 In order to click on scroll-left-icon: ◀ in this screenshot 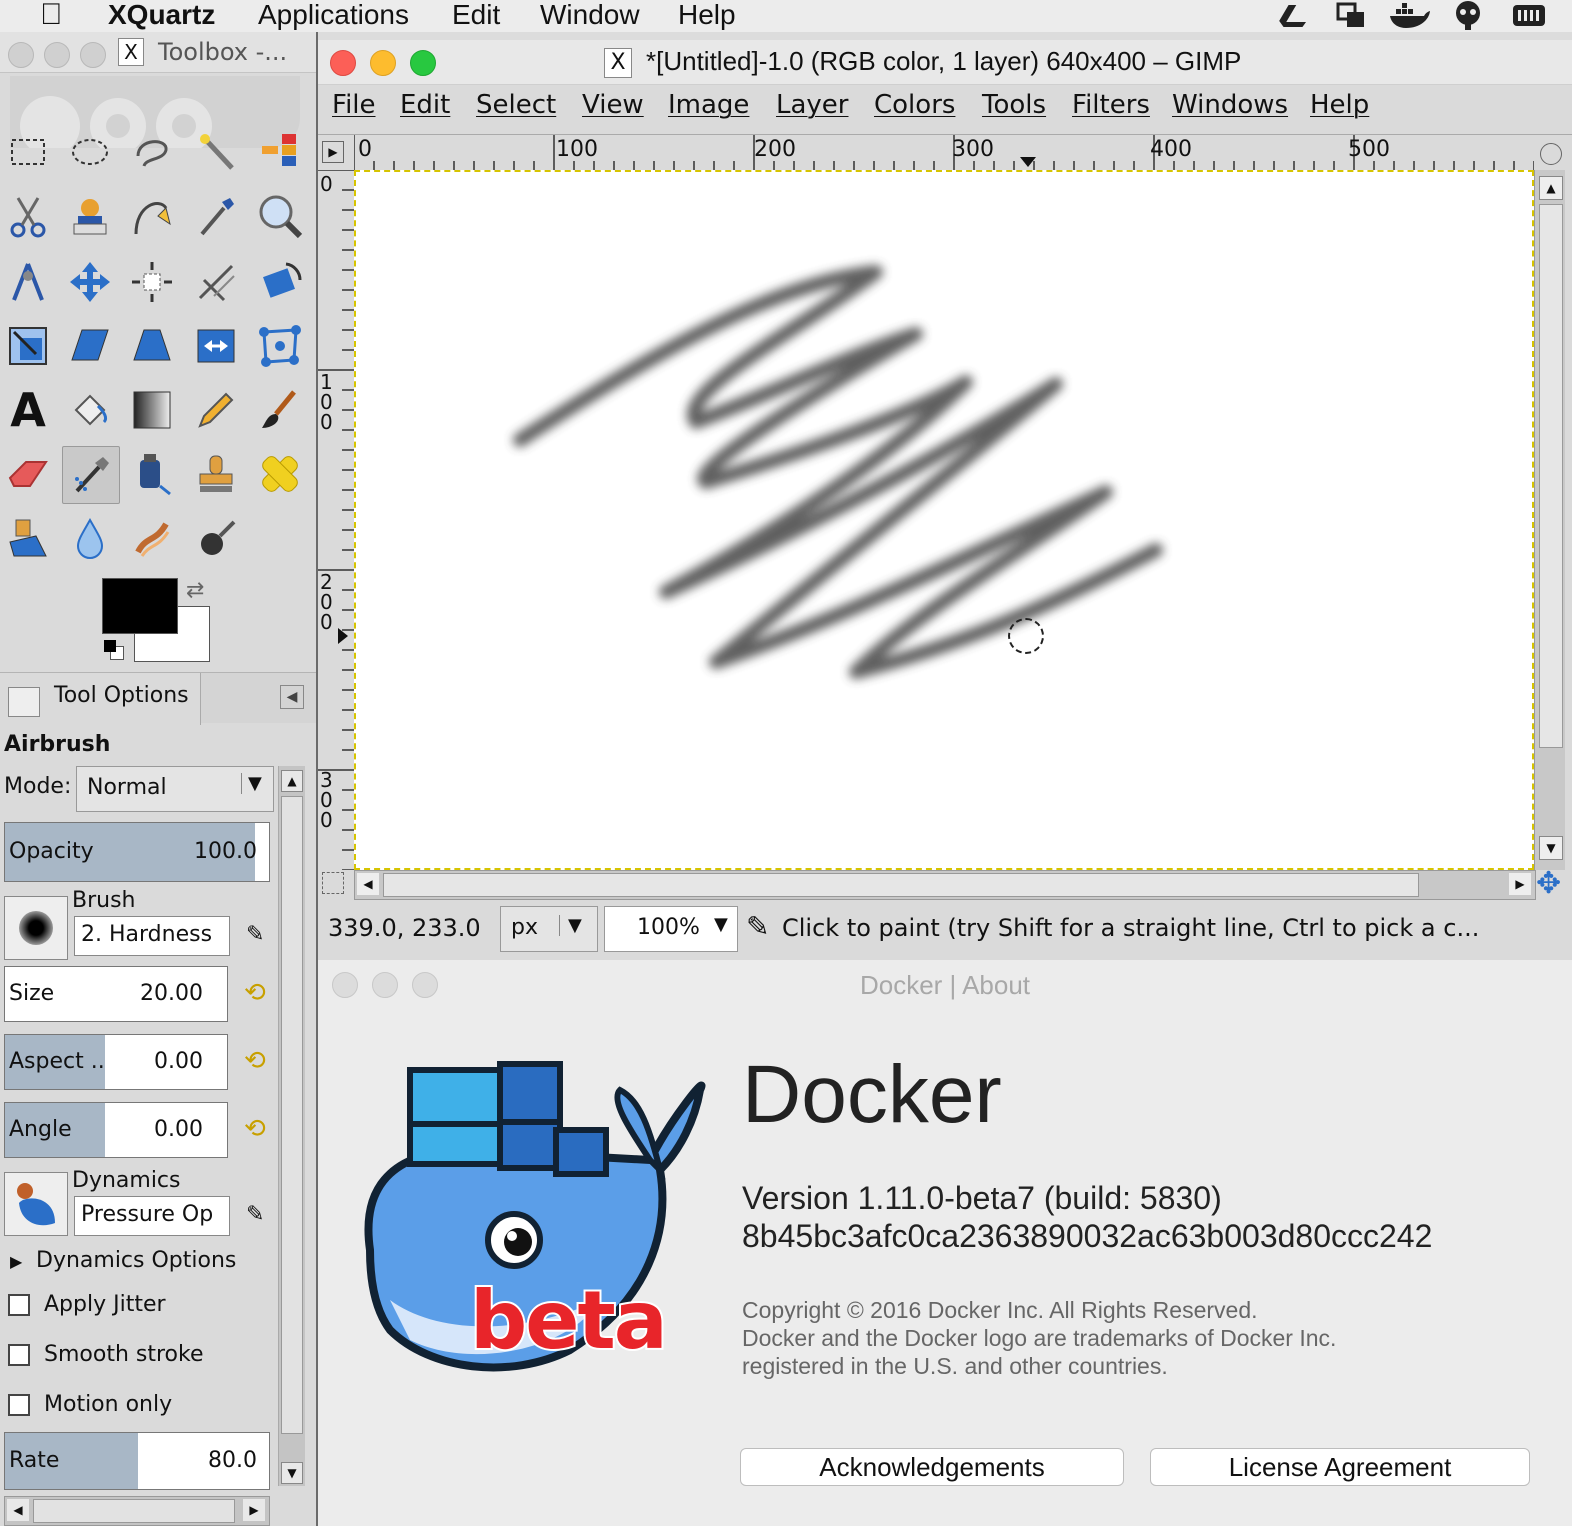, I will do `click(368, 884)`.